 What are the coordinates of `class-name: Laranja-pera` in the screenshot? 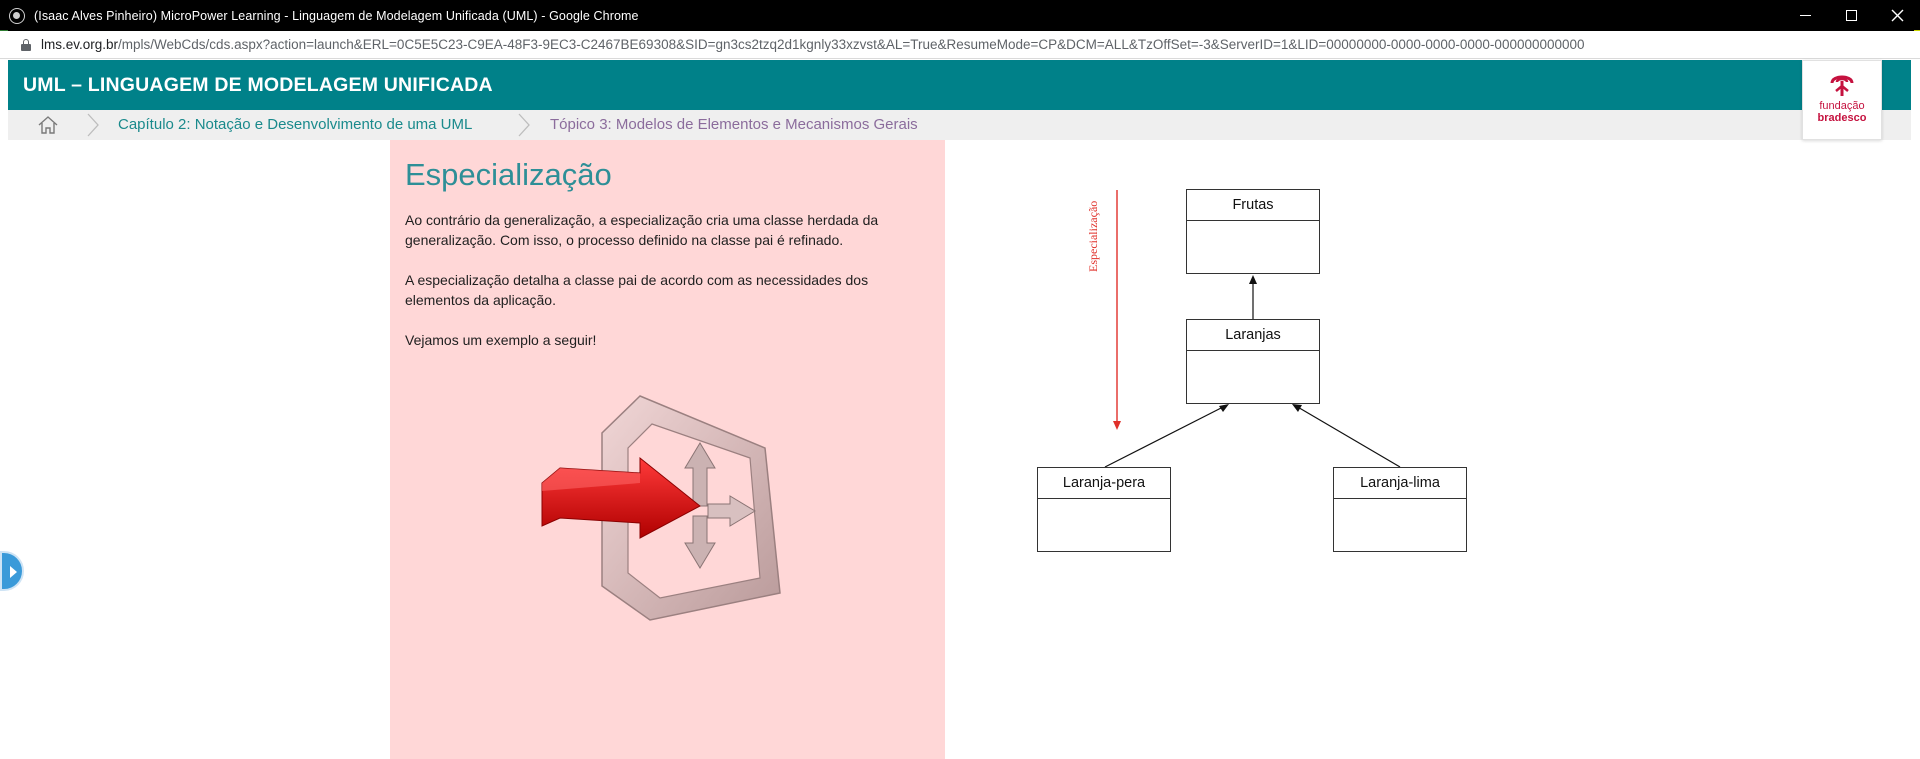 It's located at (1104, 483).